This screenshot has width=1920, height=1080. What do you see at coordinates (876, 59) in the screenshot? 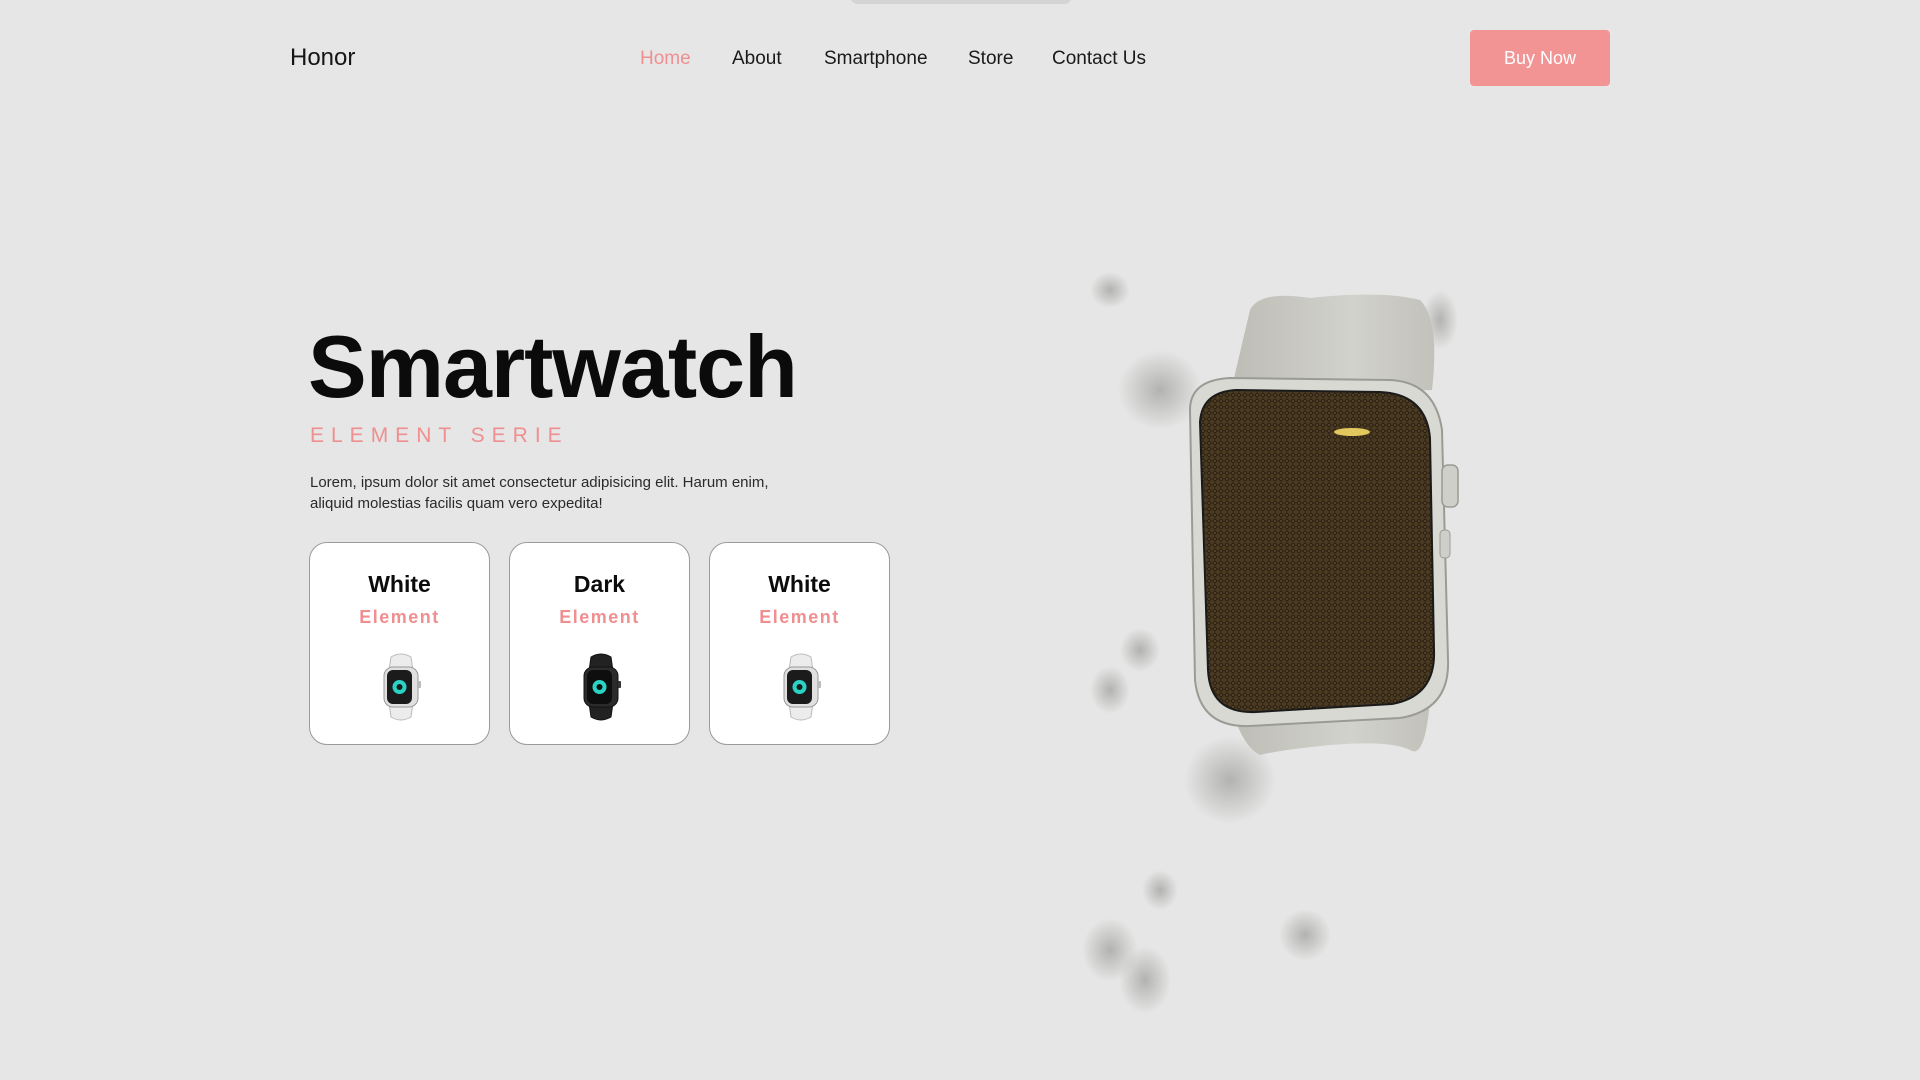
I see `nav-smartphone: Smartphone` at bounding box center [876, 59].